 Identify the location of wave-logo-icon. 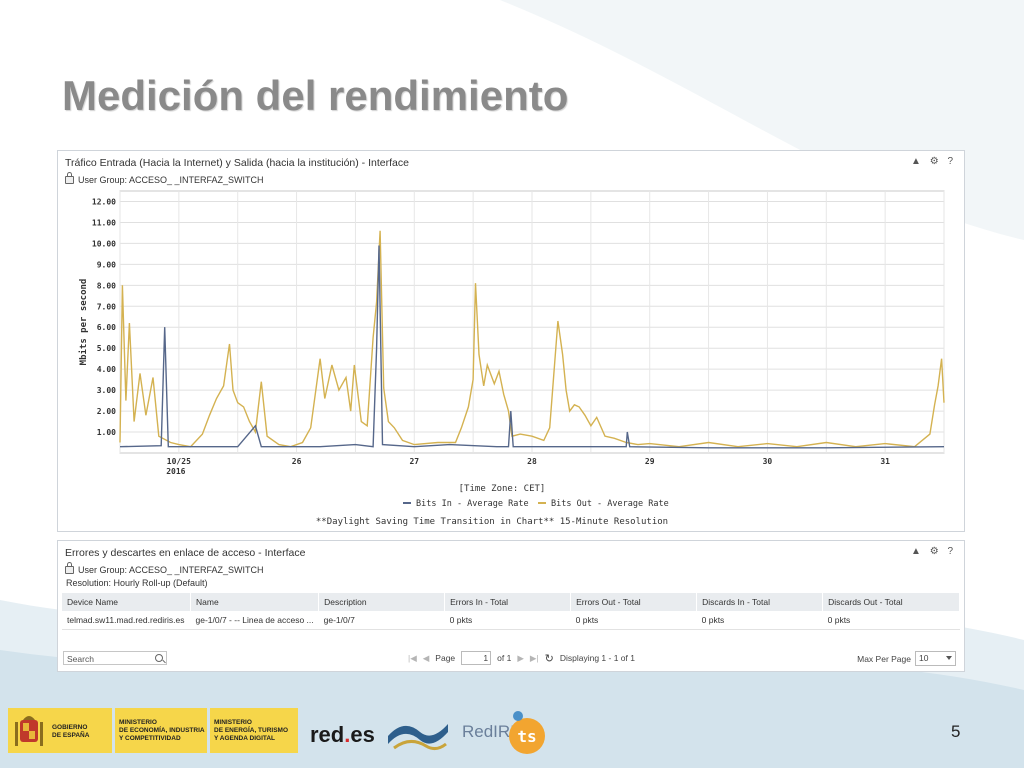
(418, 737).